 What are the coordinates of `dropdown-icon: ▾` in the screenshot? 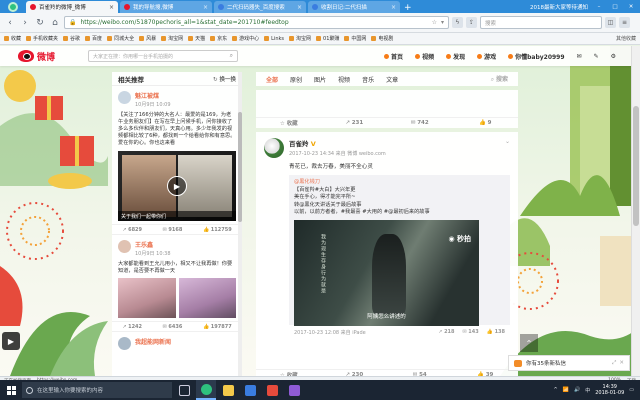 It's located at (442, 22).